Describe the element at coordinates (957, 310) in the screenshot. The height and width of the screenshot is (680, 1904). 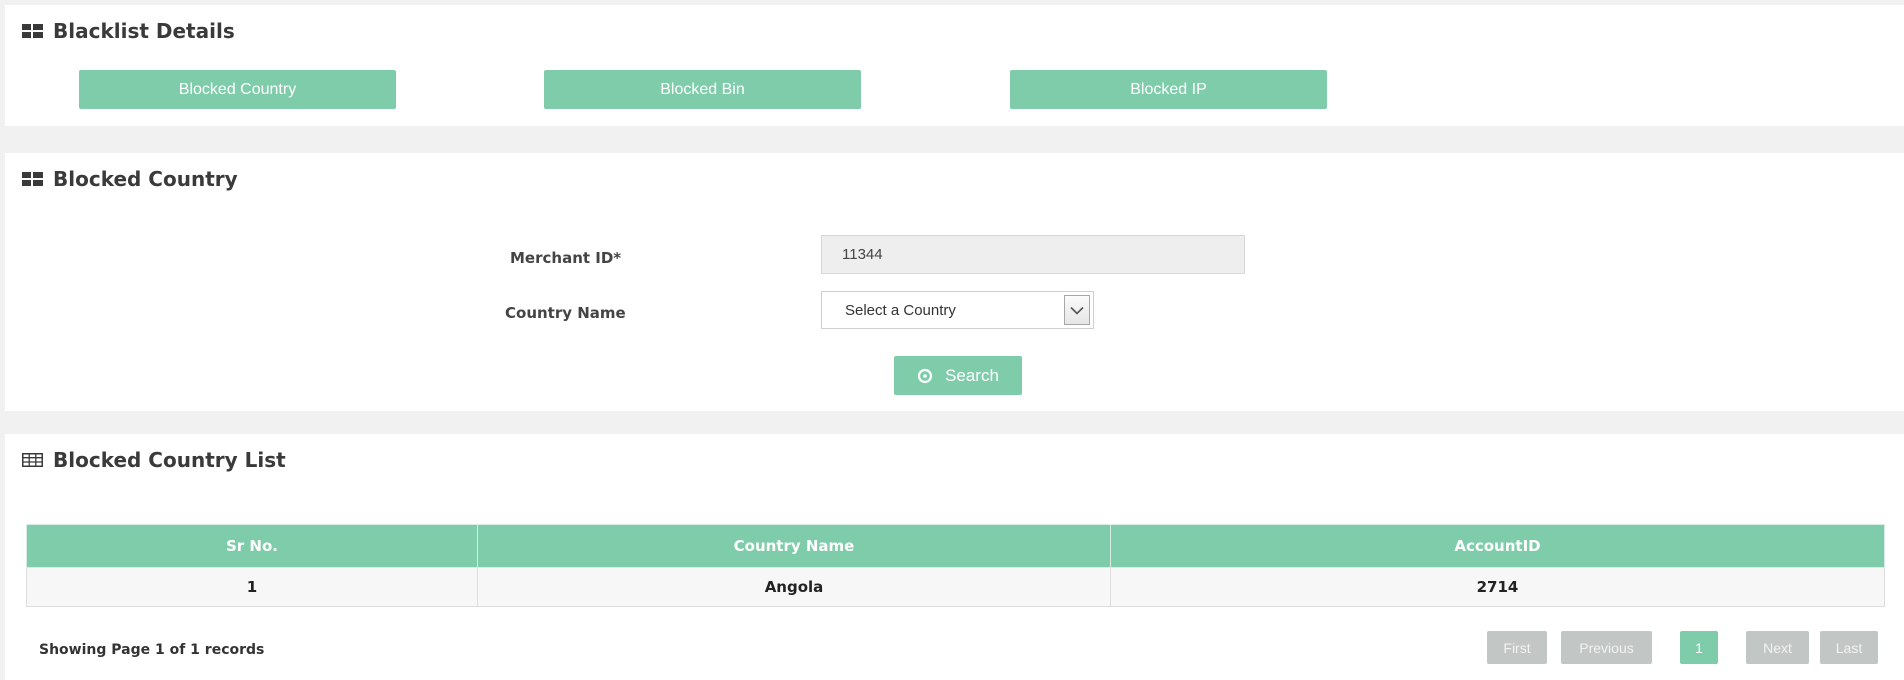
I see `country-select: Select a Country` at that location.